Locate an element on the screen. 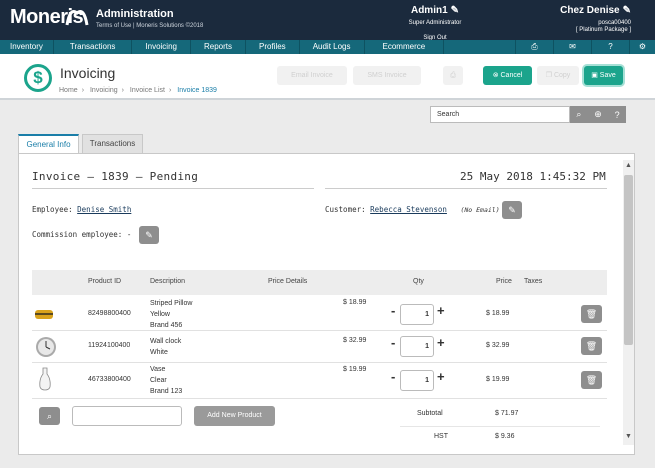 The width and height of the screenshot is (655, 468). employee-label: Employee: is located at coordinates (52, 209).